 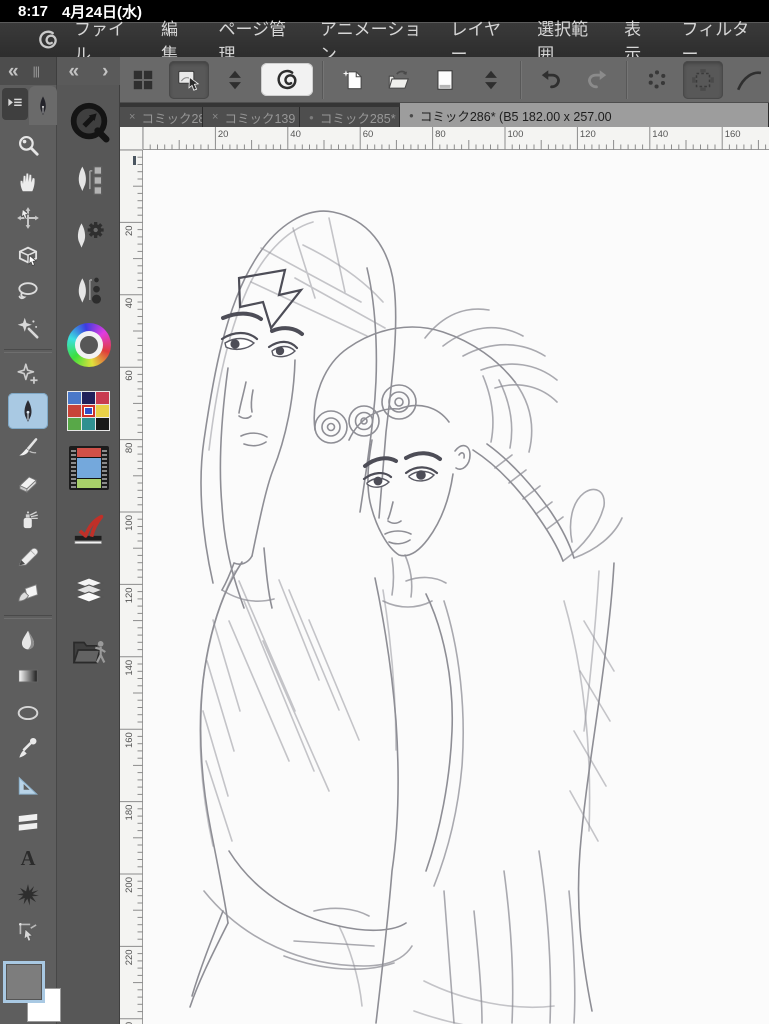 What do you see at coordinates (28, 374) in the screenshot?
I see `tool-correct` at bounding box center [28, 374].